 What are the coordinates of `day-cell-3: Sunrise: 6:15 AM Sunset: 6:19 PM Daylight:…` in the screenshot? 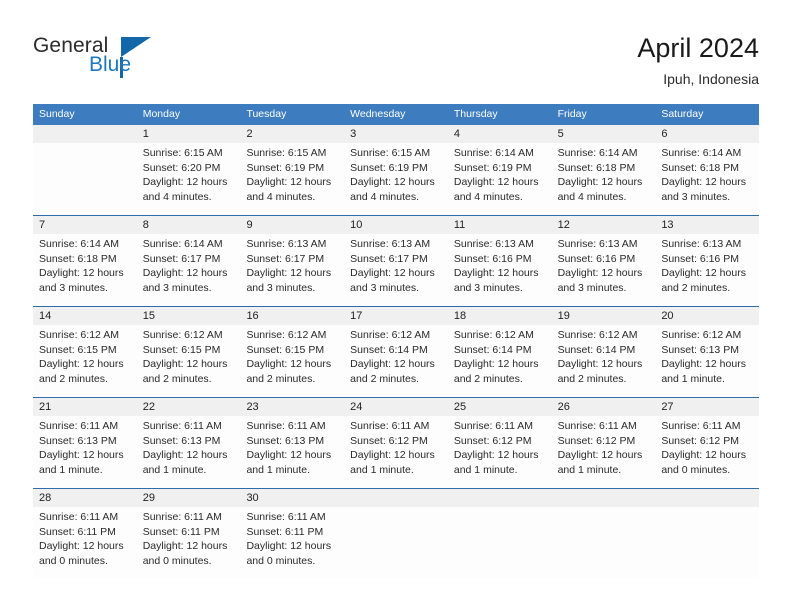 It's located at (396, 179).